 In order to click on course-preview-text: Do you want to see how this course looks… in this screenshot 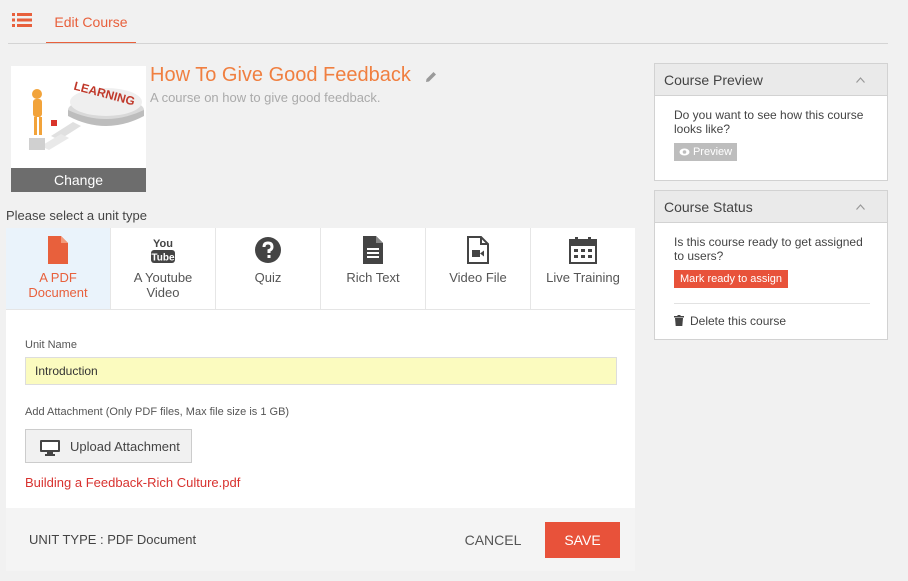, I will do `click(769, 122)`.